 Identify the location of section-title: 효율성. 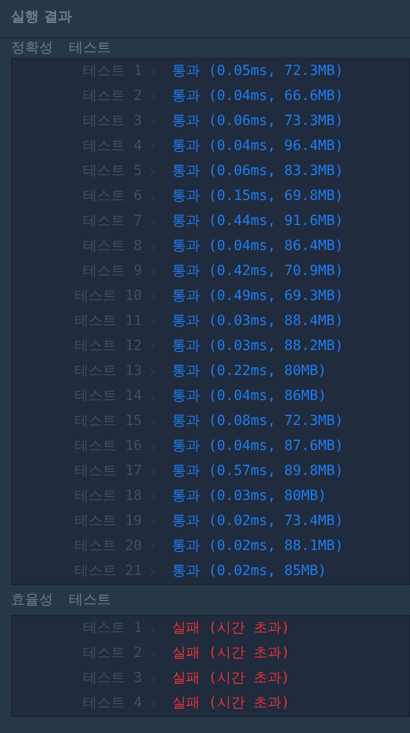
(32, 600).